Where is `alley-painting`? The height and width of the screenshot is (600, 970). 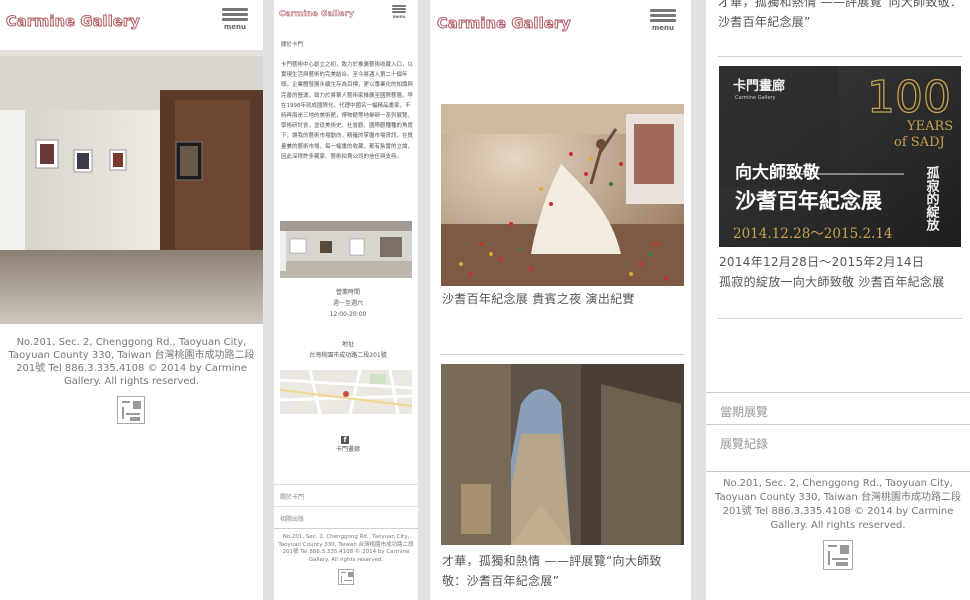
alley-painting is located at coordinates (562, 454).